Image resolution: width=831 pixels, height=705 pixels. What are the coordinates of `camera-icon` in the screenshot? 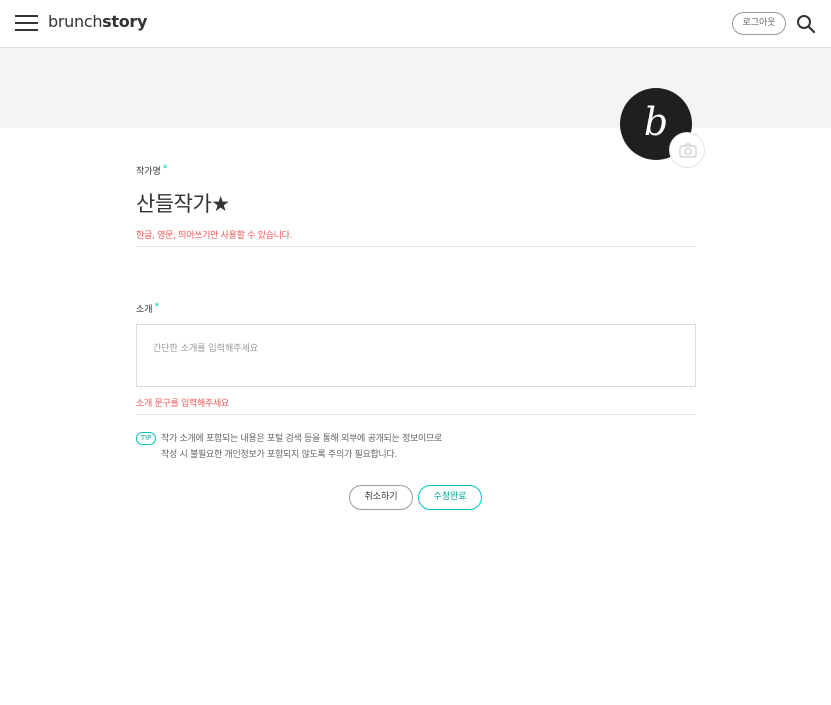 It's located at (687, 150).